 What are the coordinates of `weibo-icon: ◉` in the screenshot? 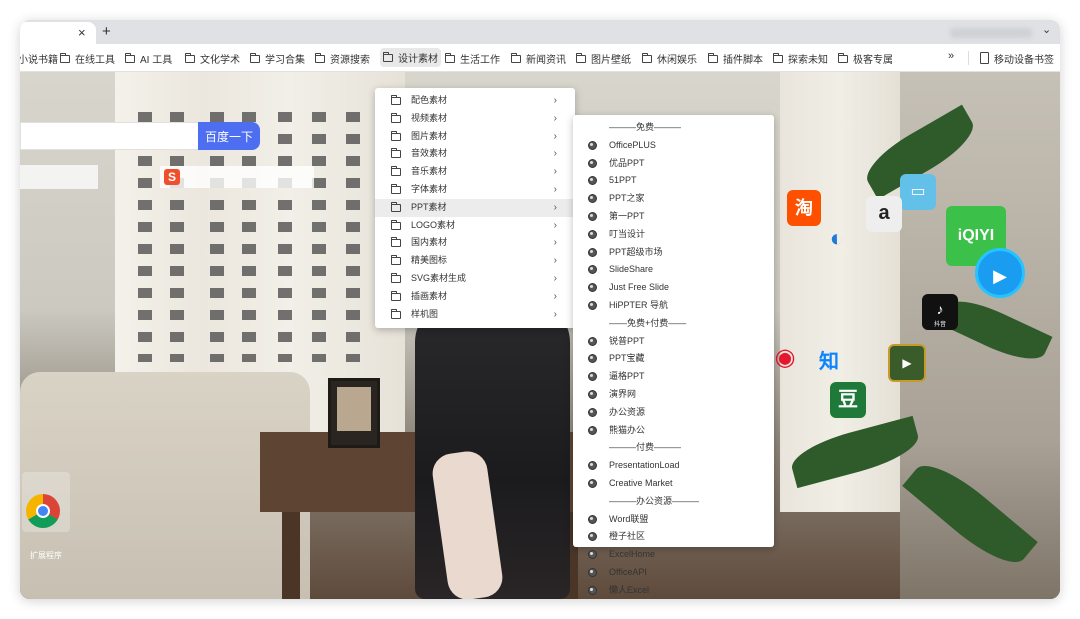 It's located at (785, 358).